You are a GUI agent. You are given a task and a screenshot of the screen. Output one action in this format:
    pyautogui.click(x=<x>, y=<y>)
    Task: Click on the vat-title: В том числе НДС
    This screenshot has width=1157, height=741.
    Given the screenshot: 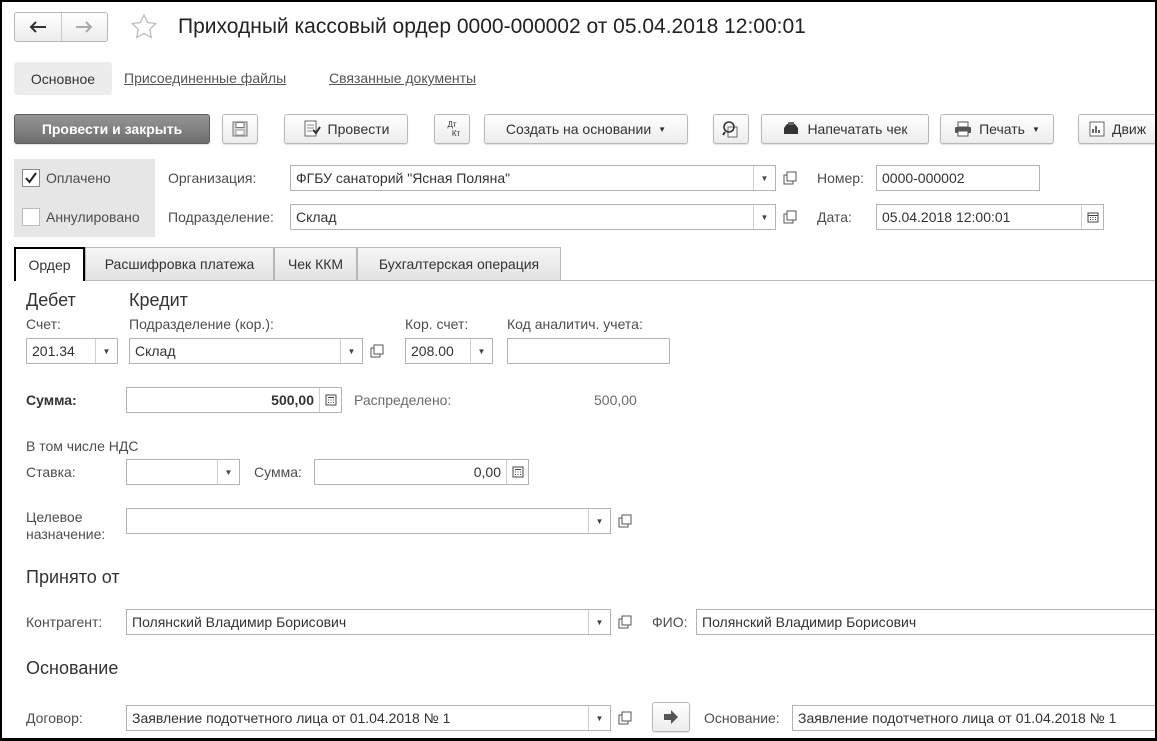 What is the action you would take?
    pyautogui.click(x=82, y=446)
    